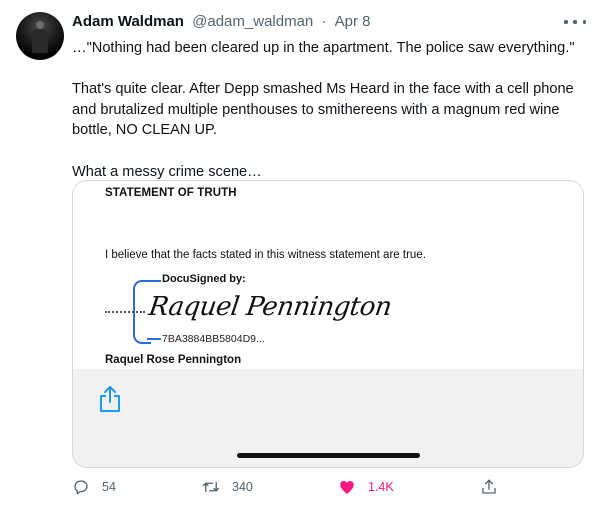 This screenshot has height=509, width=600. What do you see at coordinates (252, 21) in the screenshot?
I see `author-handle: @adam_waldman` at bounding box center [252, 21].